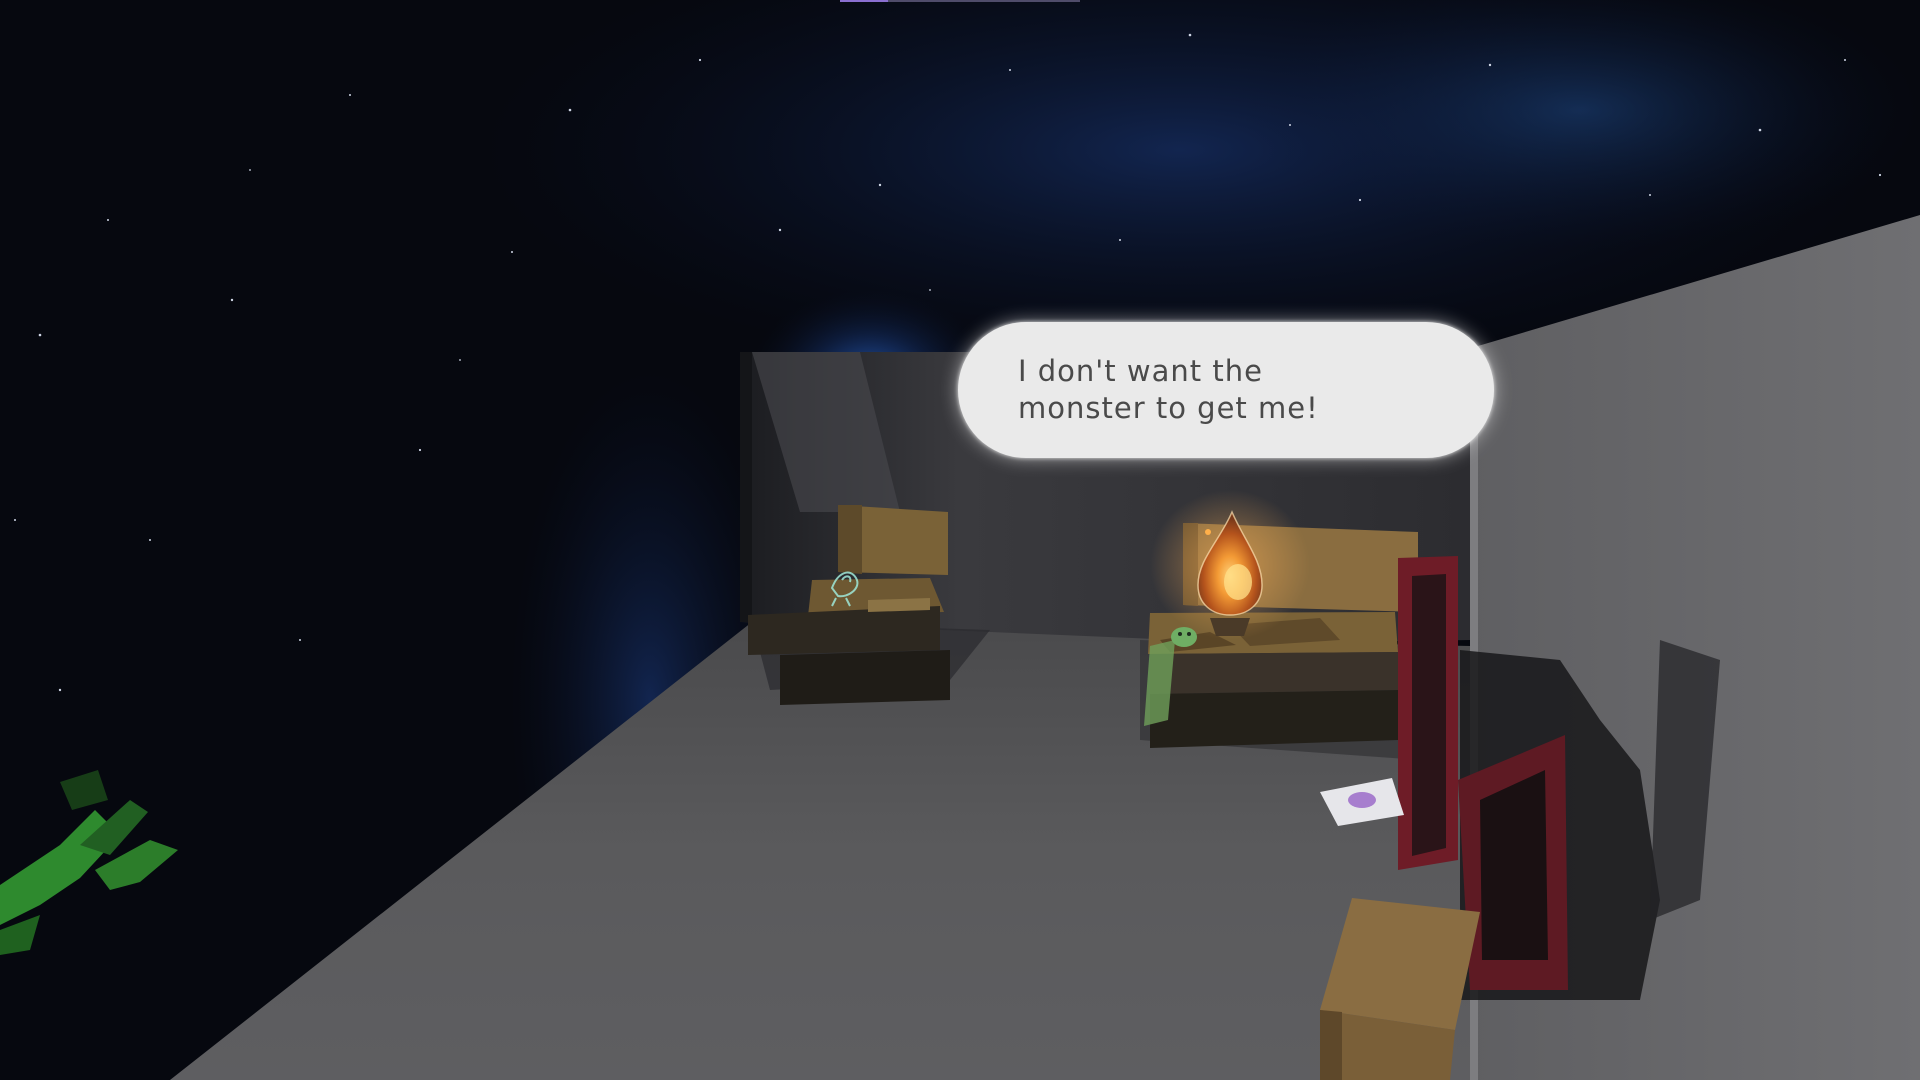  Describe the element at coordinates (1238, 582) in the screenshot. I see `flame-highlight` at that location.